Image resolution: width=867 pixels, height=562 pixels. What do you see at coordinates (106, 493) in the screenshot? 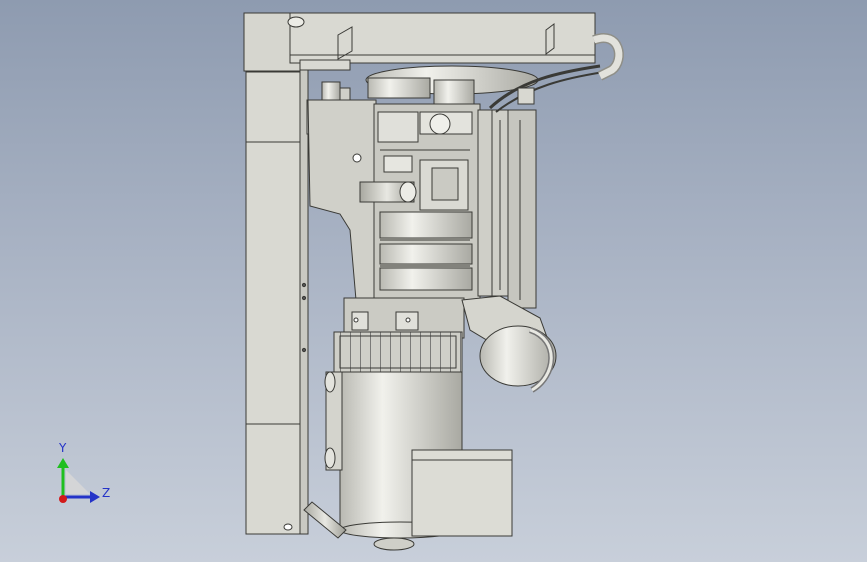
I see `z-axis-label: Z` at bounding box center [106, 493].